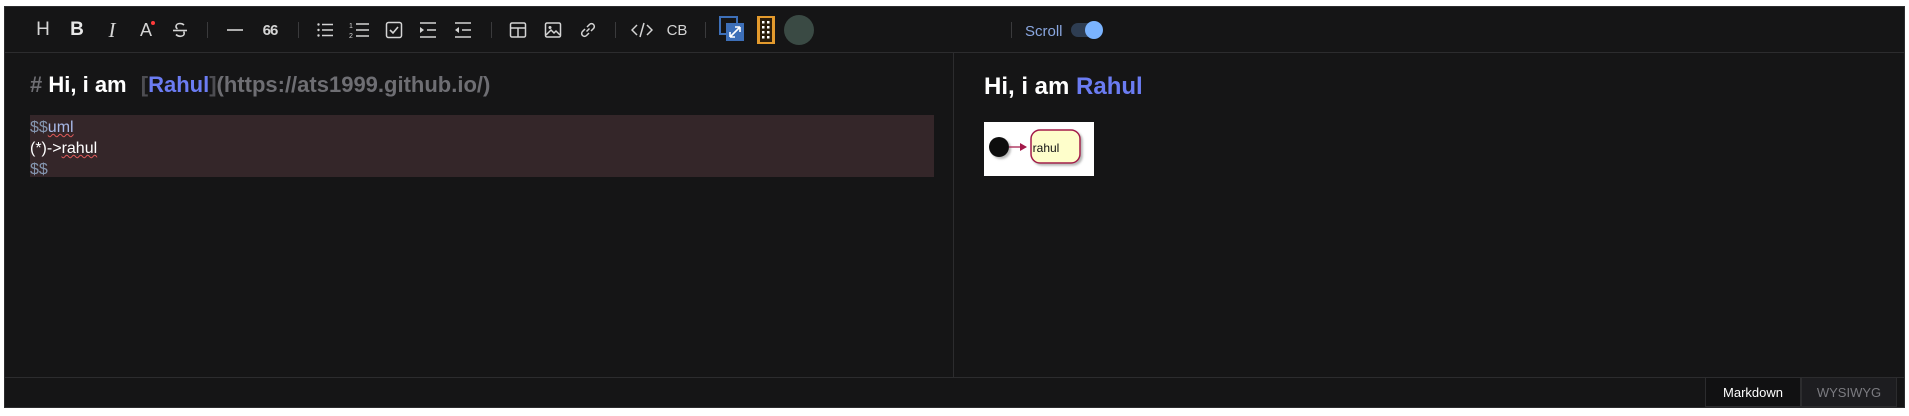  I want to click on svg-text: 2, so click(351, 36).